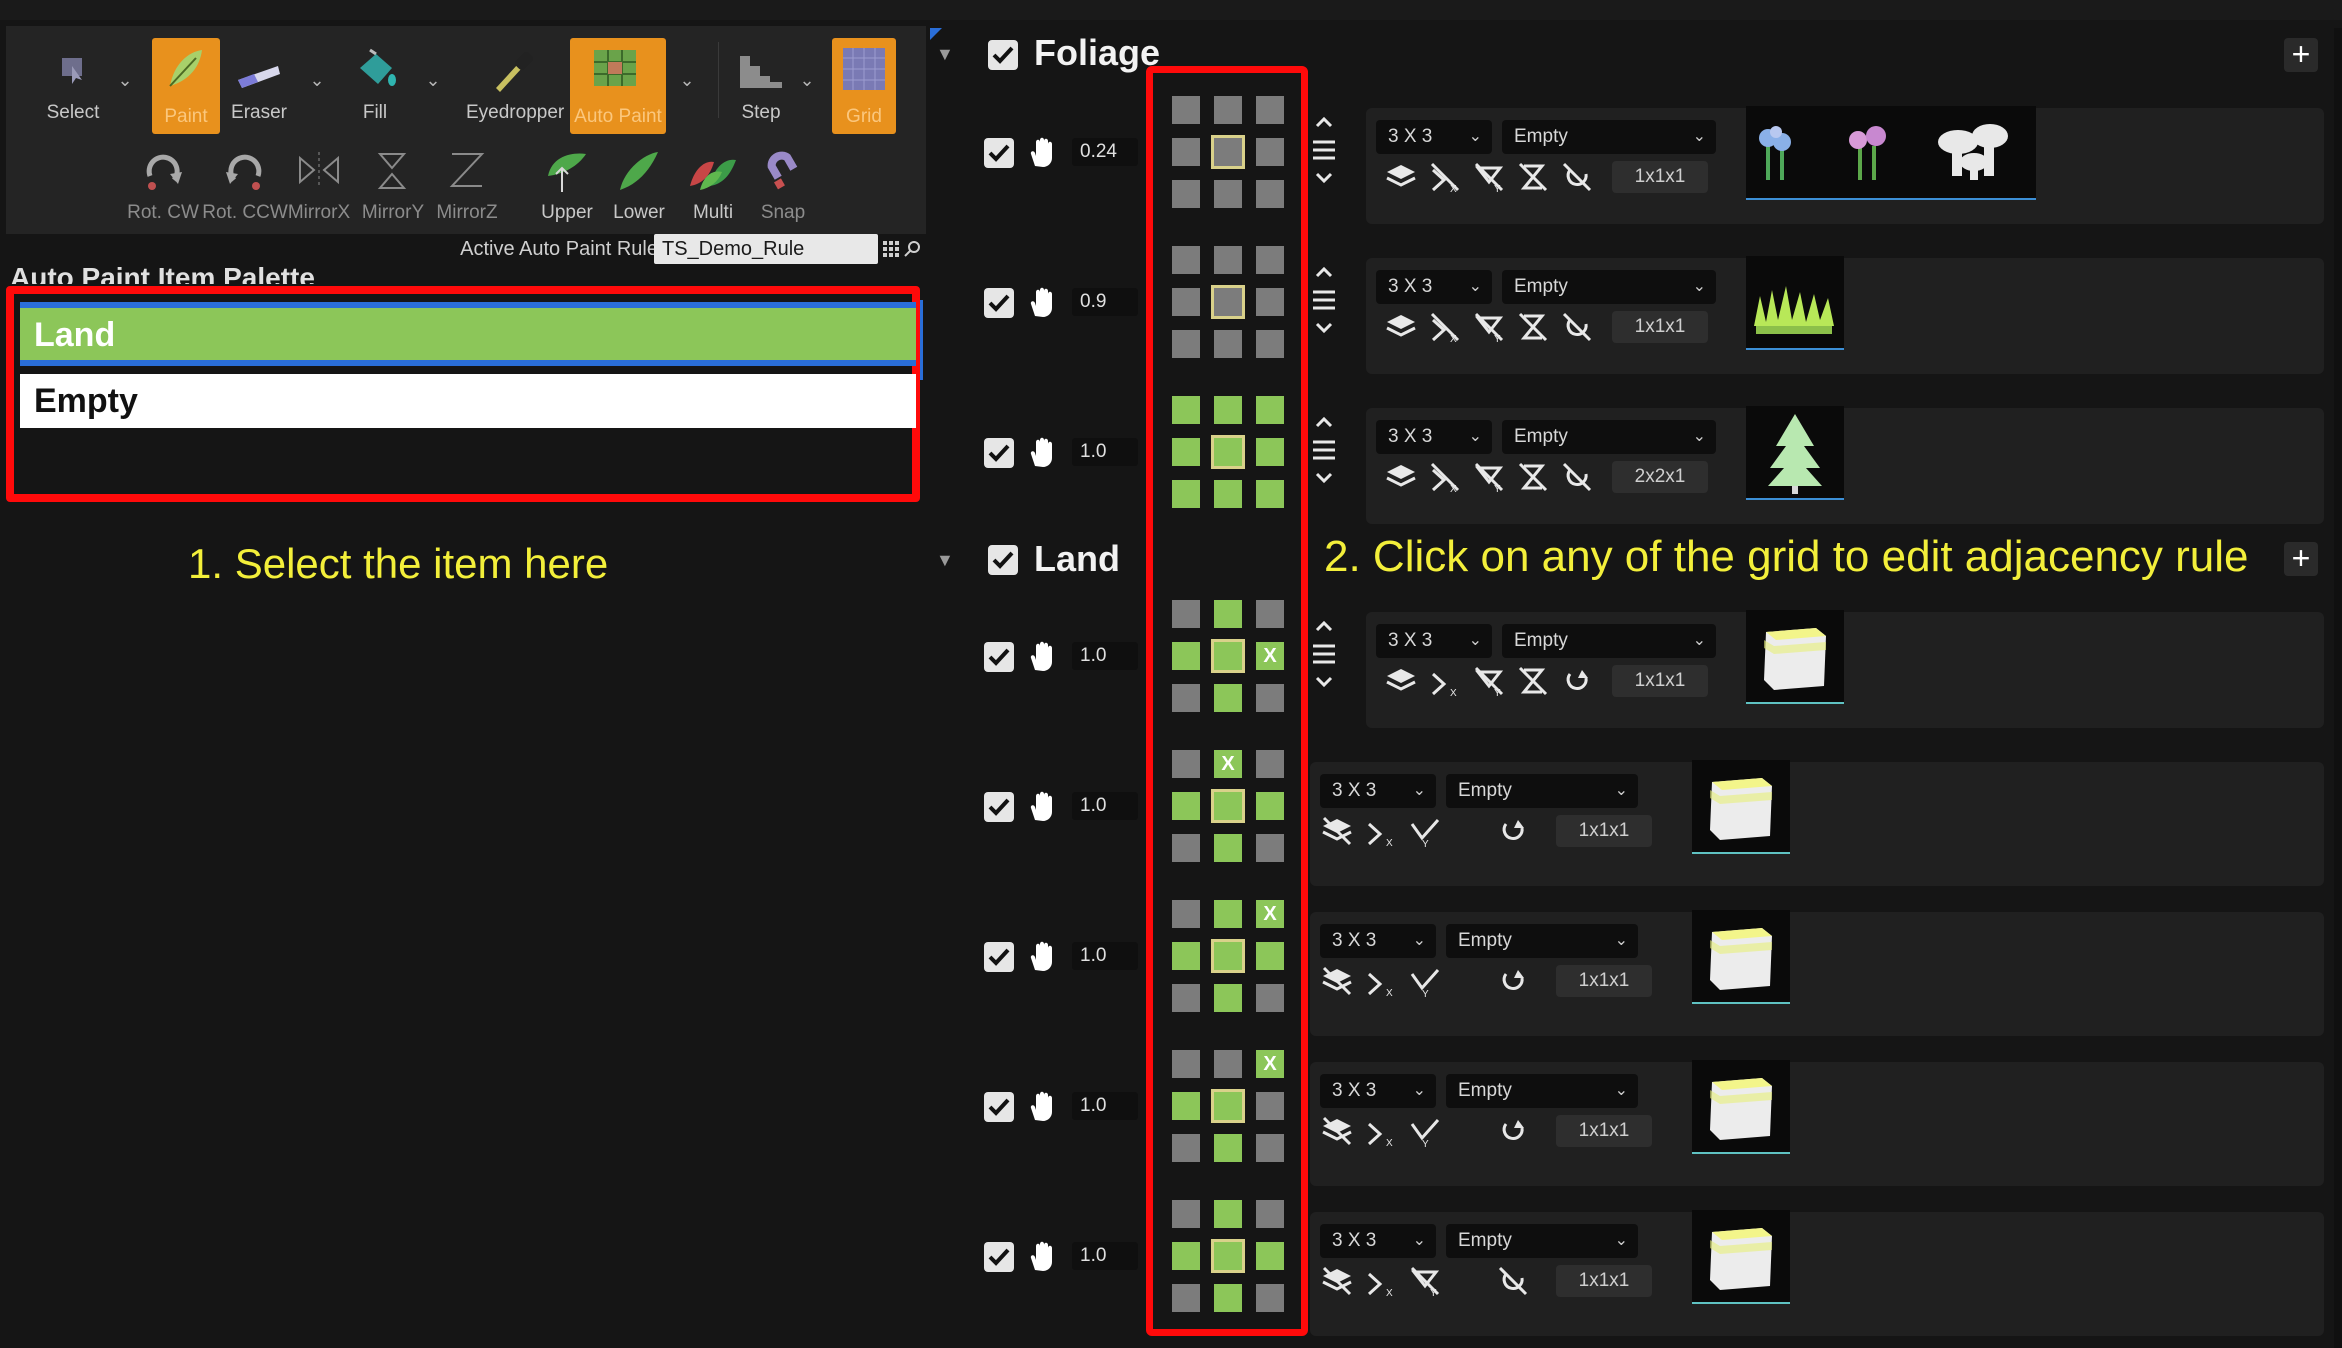 The width and height of the screenshot is (2342, 1348). What do you see at coordinates (1105, 152) in the screenshot?
I see `rule-weight-field: 0.24` at bounding box center [1105, 152].